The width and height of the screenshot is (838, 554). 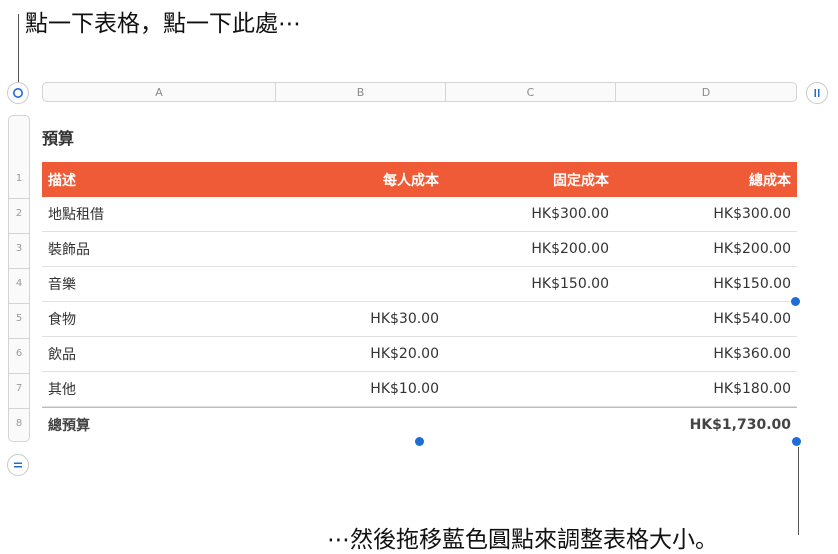 What do you see at coordinates (158, 319) in the screenshot?
I see `table-cell: 食物` at bounding box center [158, 319].